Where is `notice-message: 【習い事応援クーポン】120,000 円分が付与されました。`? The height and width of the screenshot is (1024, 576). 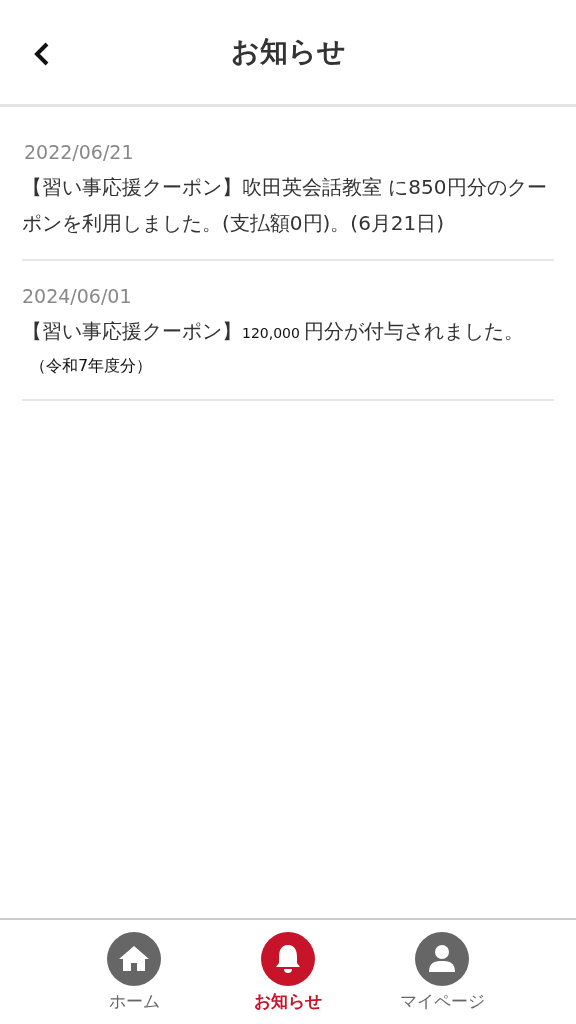 notice-message: 【習い事応援クーポン】120,000 円分が付与されました。 is located at coordinates (274, 331).